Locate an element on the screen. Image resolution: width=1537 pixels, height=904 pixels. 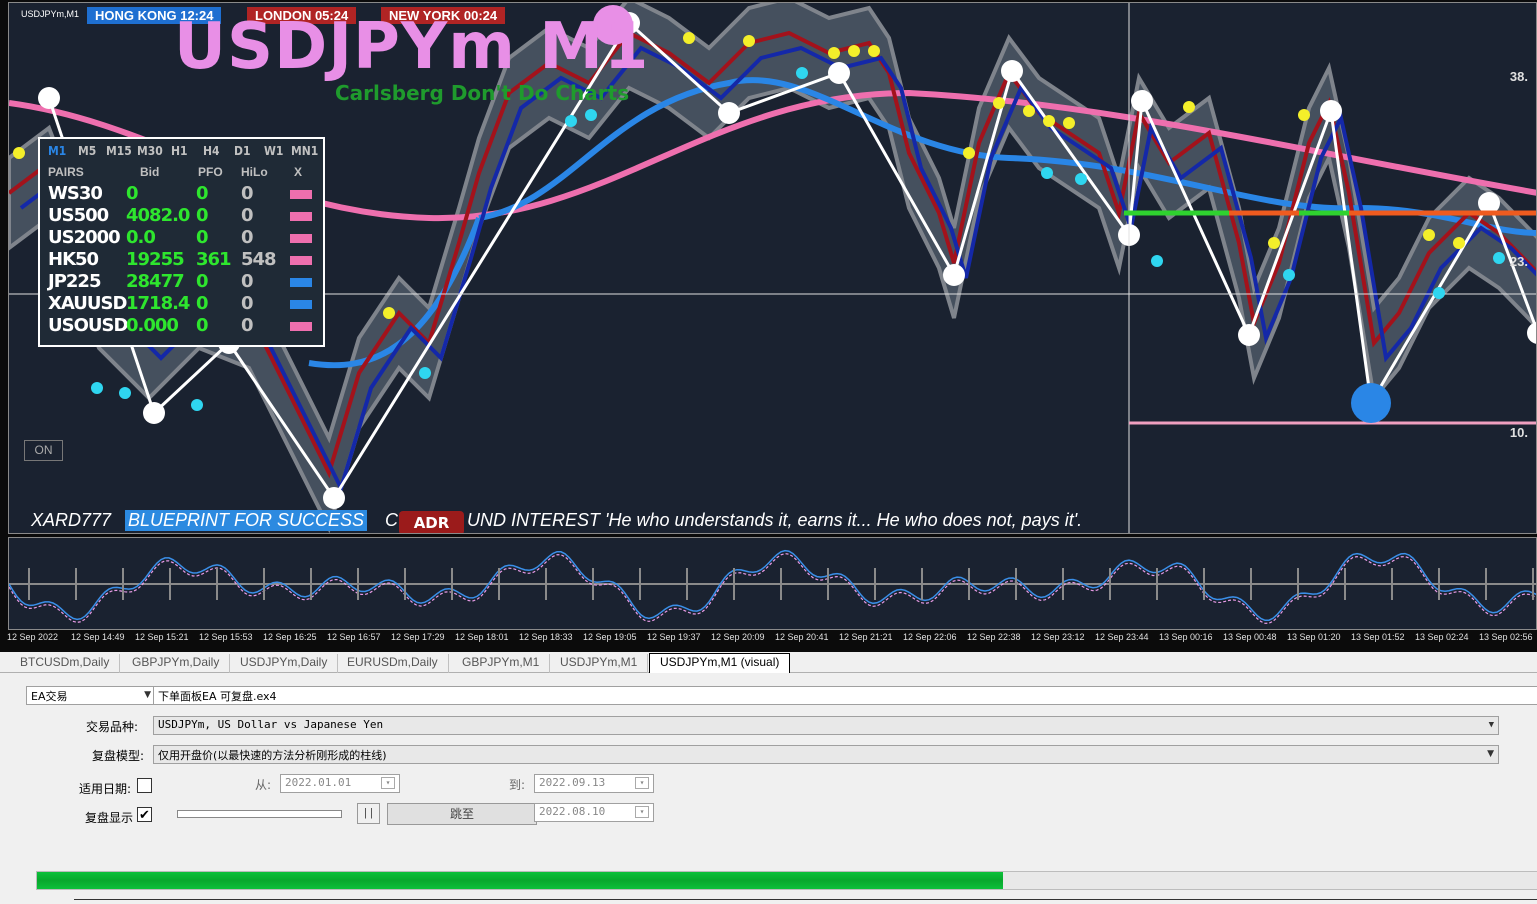
pause-button: | | is located at coordinates (368, 813).